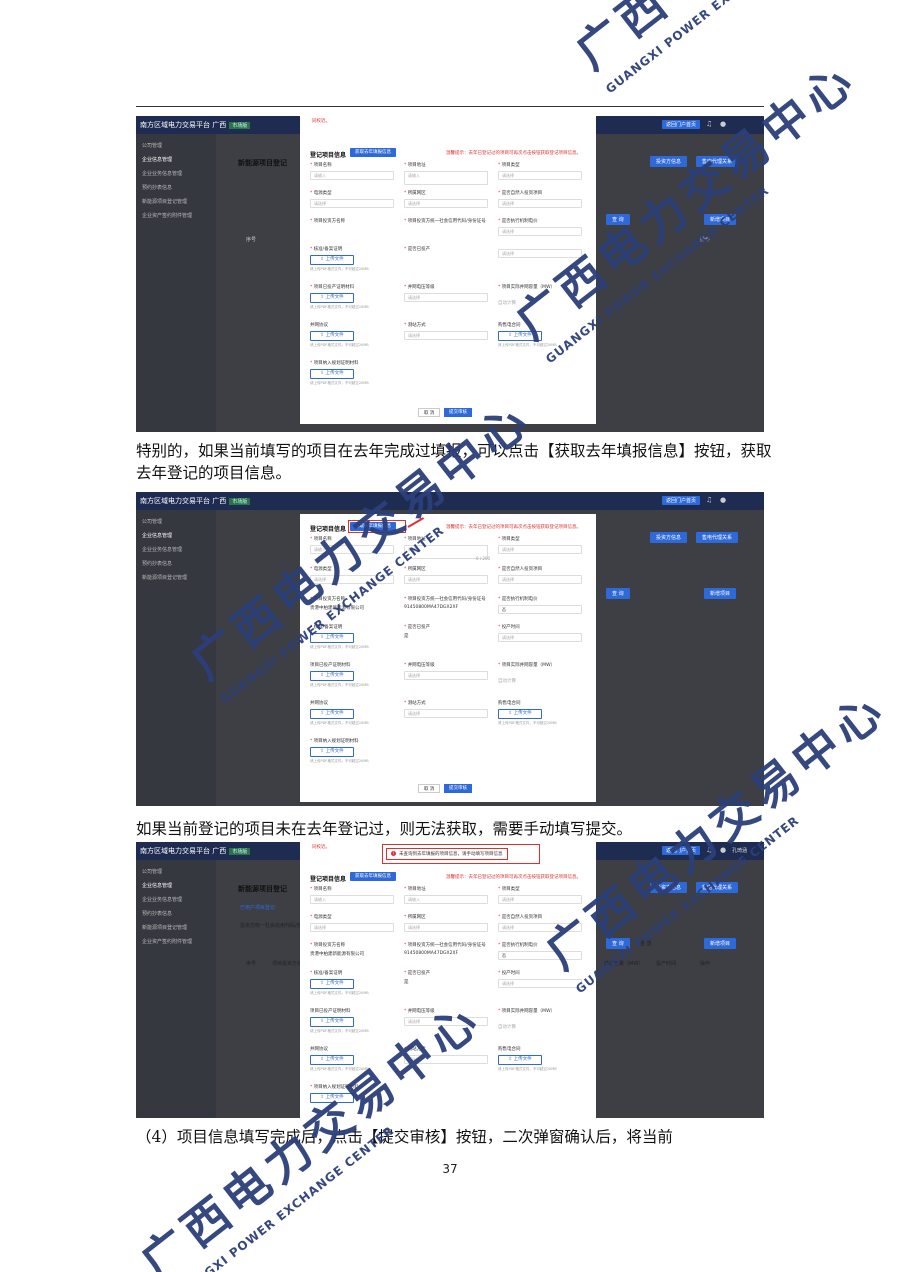 The image size is (900, 1272). Describe the element at coordinates (195, 125) in the screenshot. I see `app-brand: 南方区域电力交易平台 广西 市场版` at that location.